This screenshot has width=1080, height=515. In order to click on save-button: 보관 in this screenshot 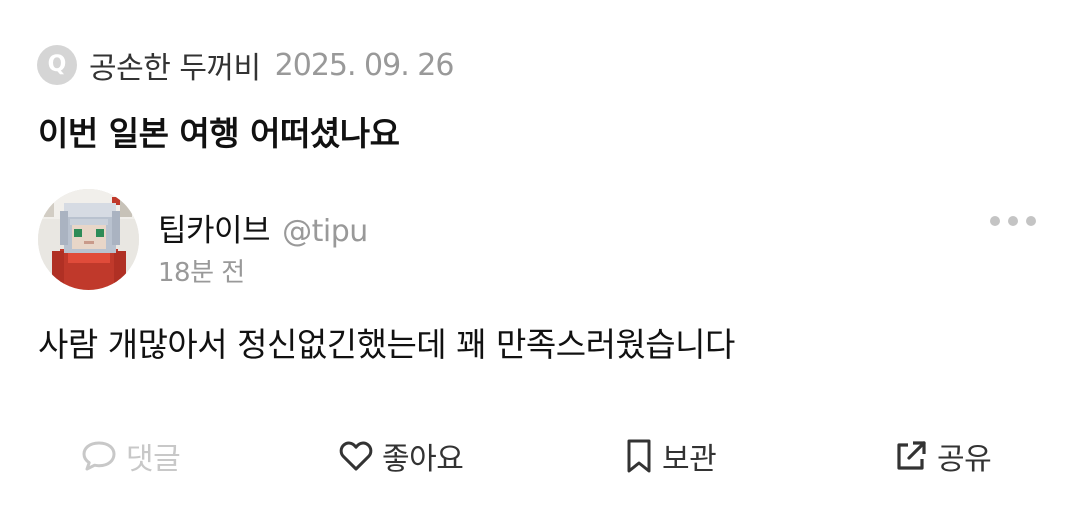, I will do `click(670, 456)`.